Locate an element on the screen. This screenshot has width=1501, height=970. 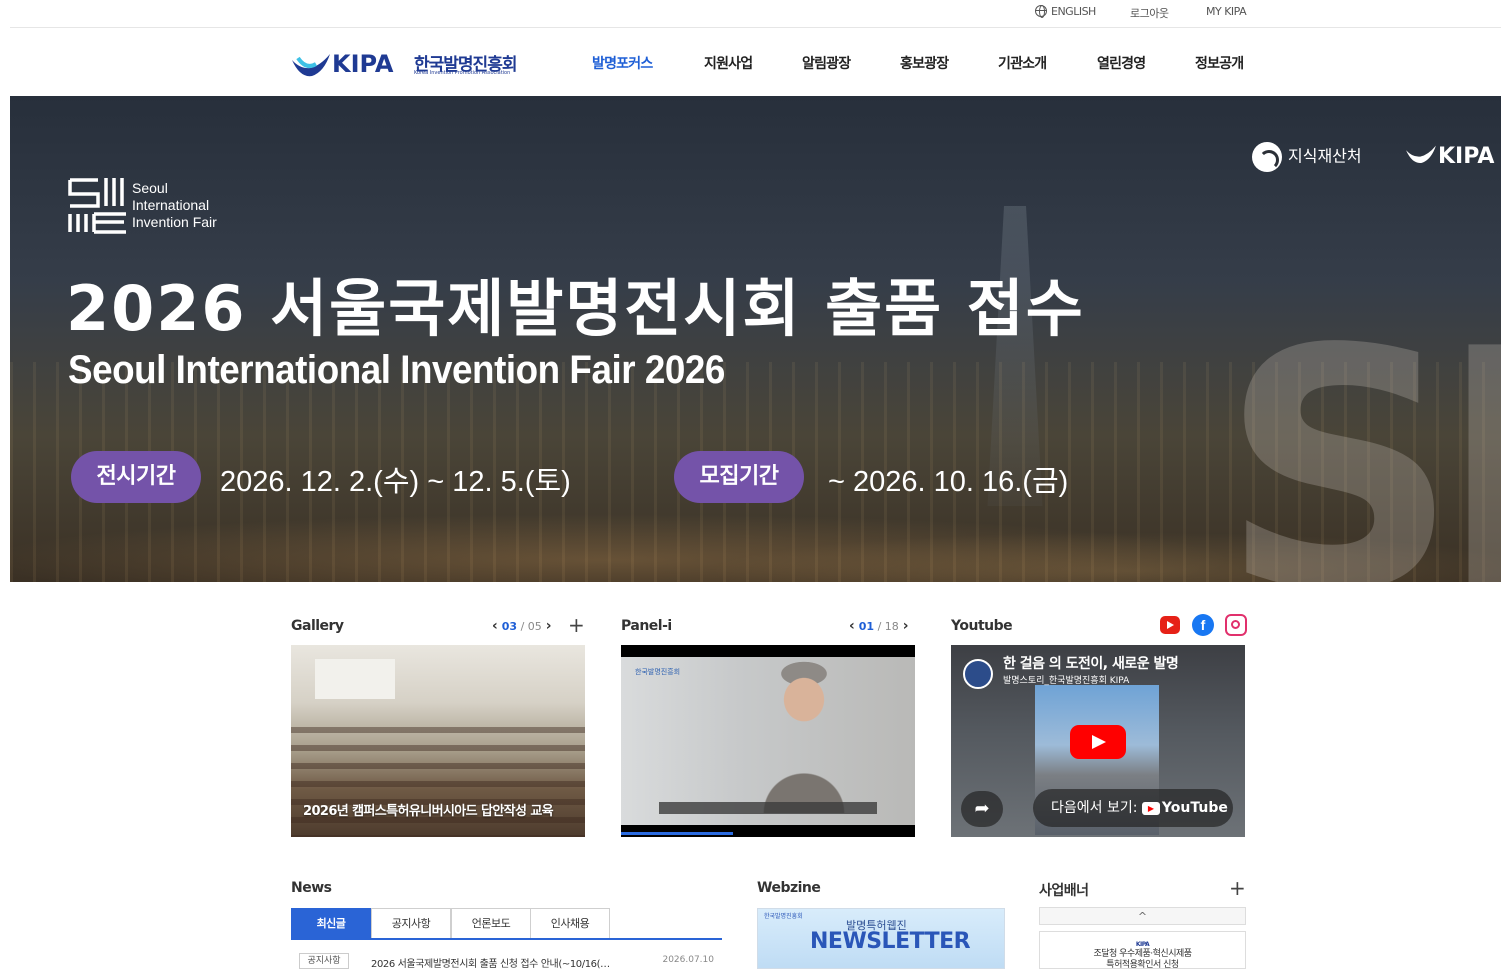
english-label: ENGLISH is located at coordinates (1073, 11).